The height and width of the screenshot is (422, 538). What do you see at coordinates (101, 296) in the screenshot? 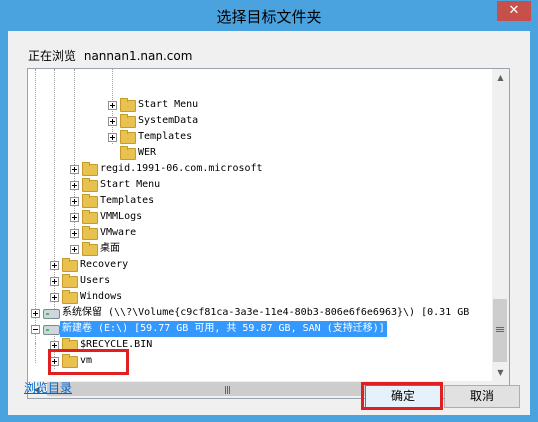
I see `tree-node-label: Windows` at bounding box center [101, 296].